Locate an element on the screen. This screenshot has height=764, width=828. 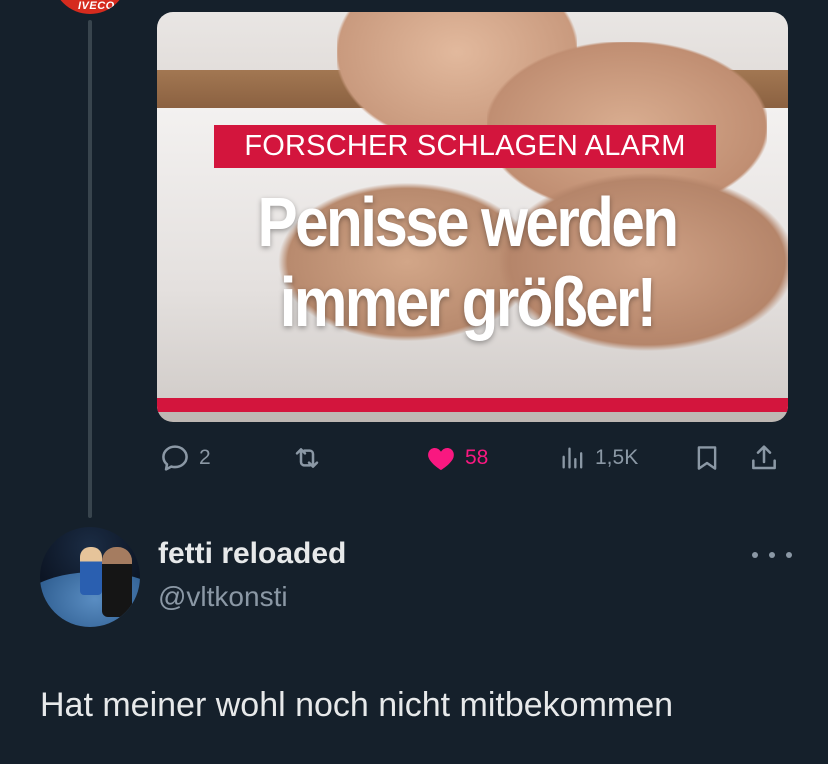
reply-author-header: fetti reloaded @vltkonsti is located at coordinates (420, 582).